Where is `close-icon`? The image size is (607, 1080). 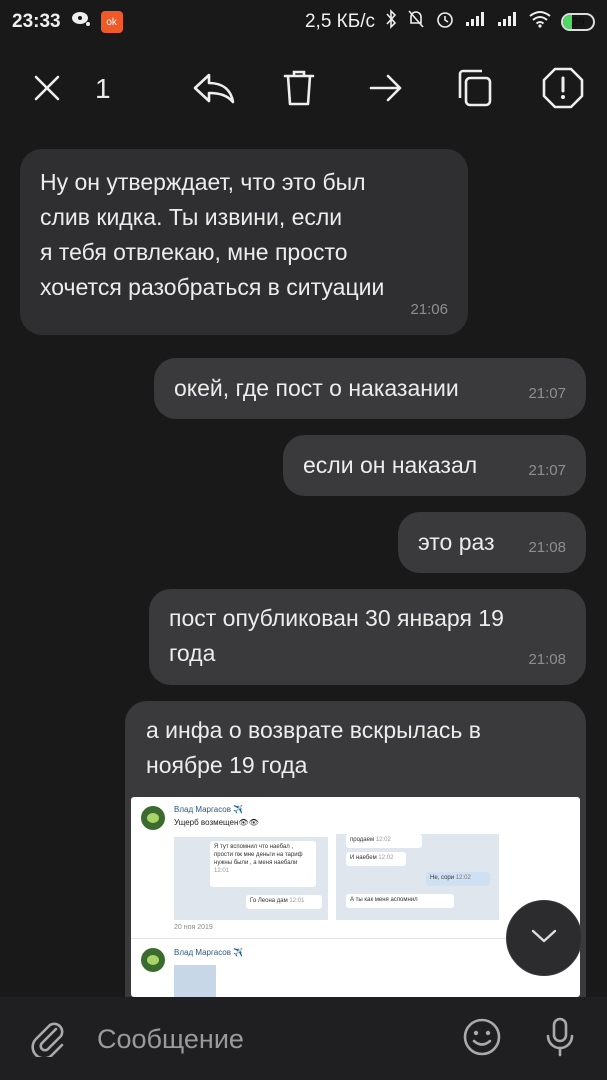
close-icon is located at coordinates (47, 90).